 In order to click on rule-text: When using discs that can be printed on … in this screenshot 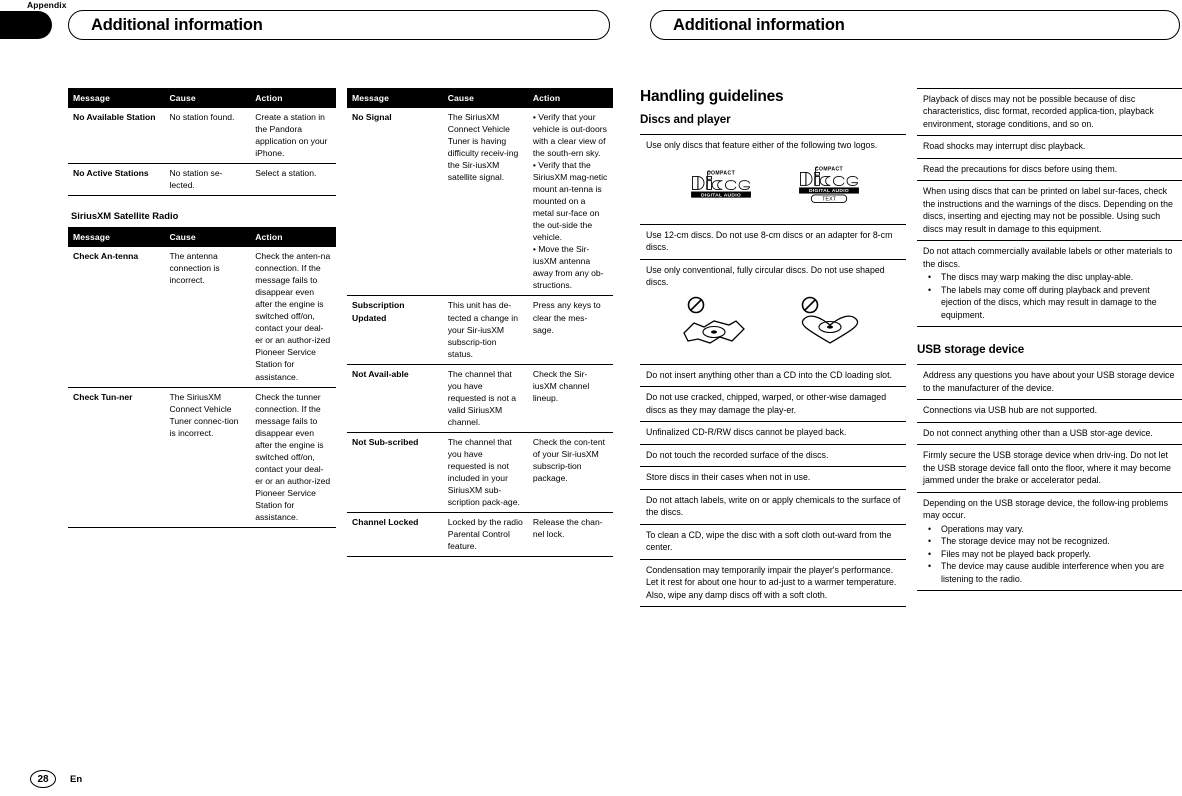, I will do `click(1048, 210)`.